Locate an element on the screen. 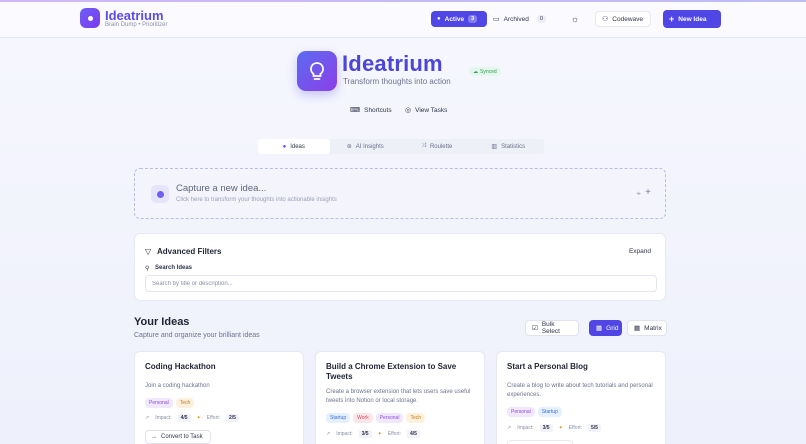 The image size is (806, 444). active-count-badge: 3 is located at coordinates (473, 19).